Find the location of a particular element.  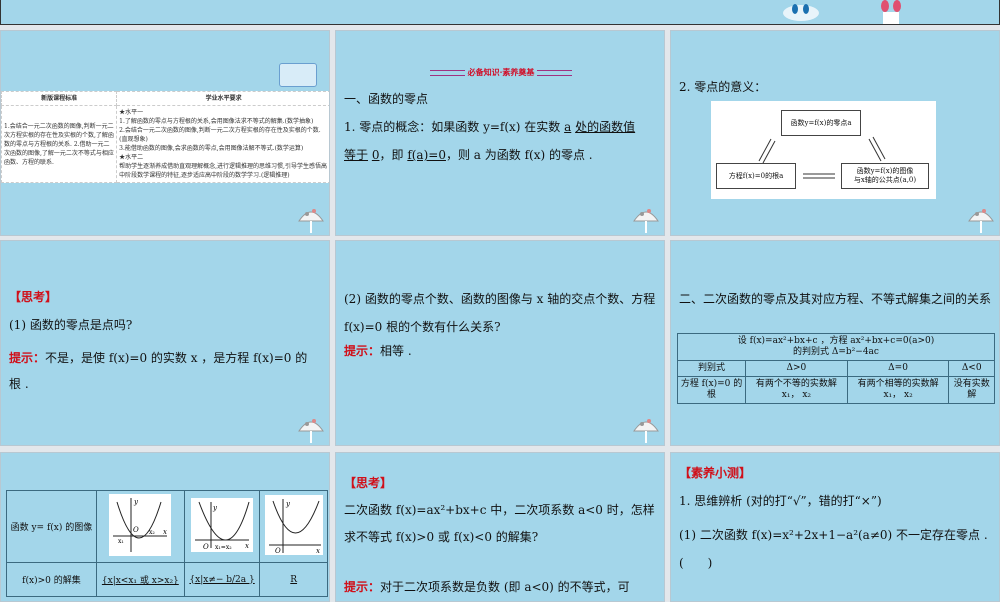

level-item: 1.了解函数的零点与方程根的关系,会用图像法求不等式的解集.(数学抽象) is located at coordinates (216, 121).